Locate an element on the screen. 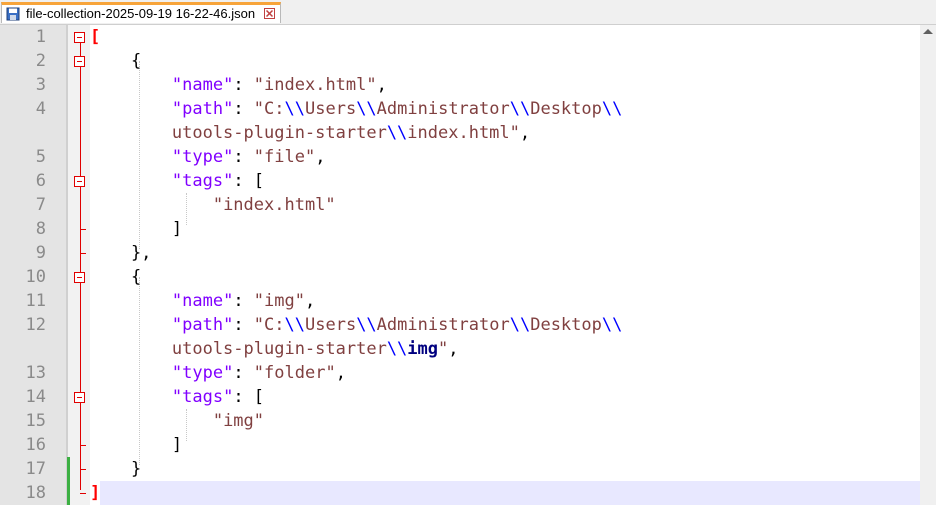 This screenshot has width=936, height=505. code-token: } is located at coordinates (116, 469).